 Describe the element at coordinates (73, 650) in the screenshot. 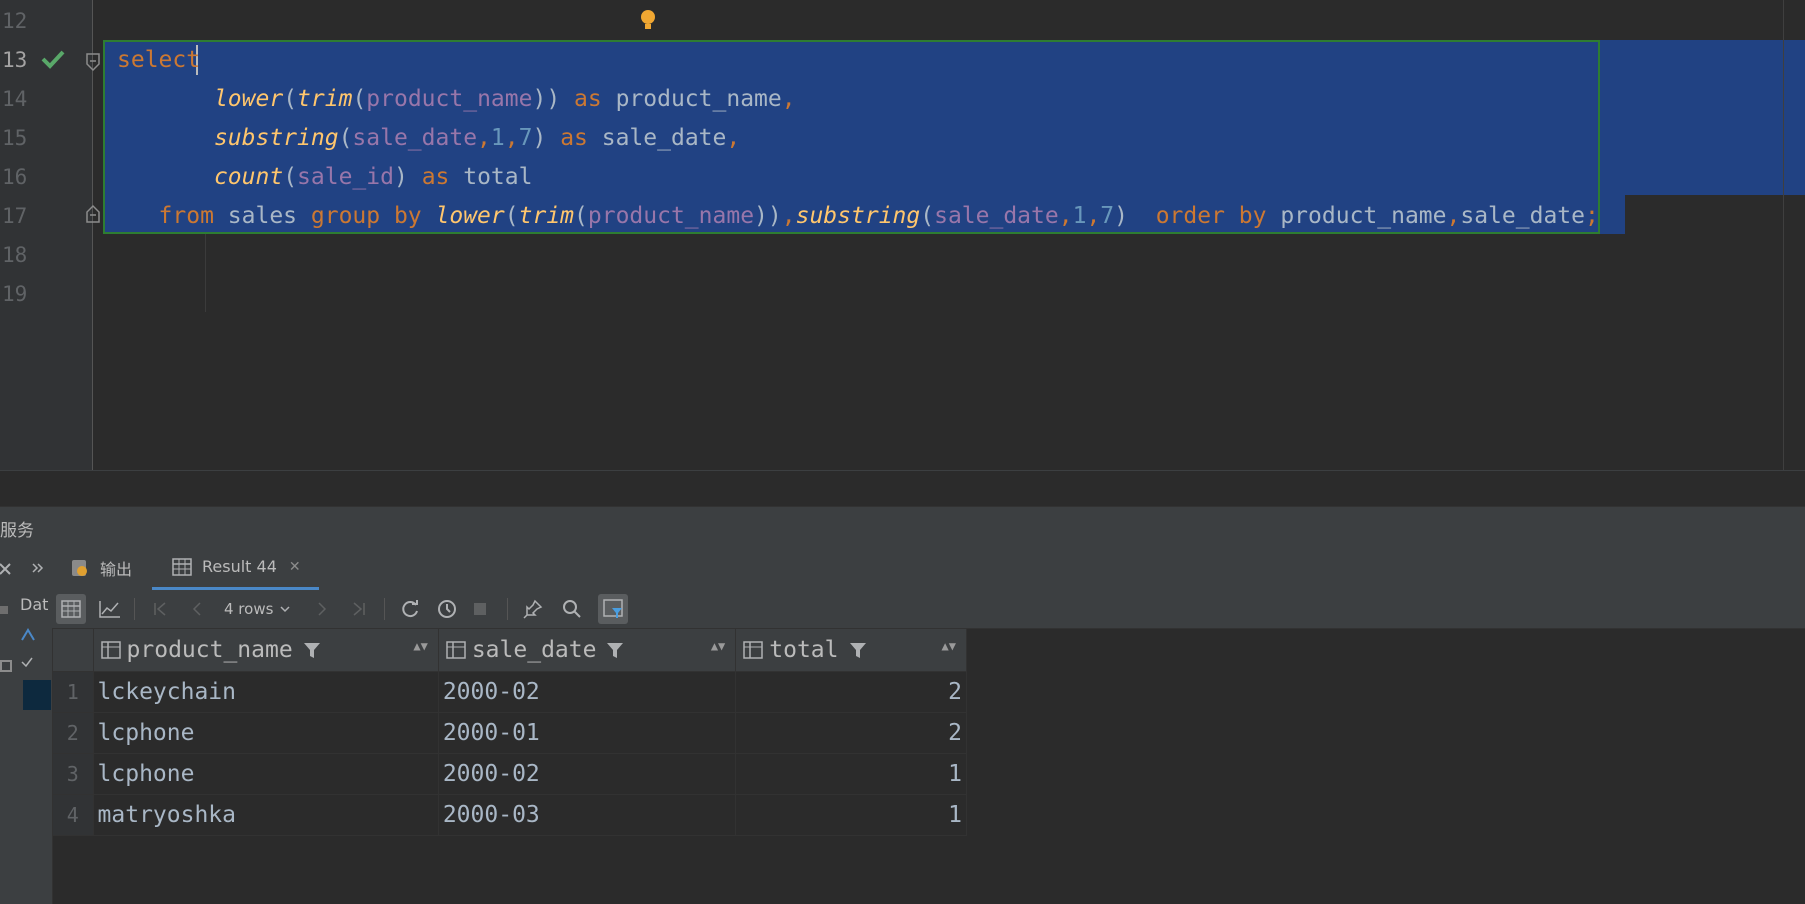

I see `row-number-header` at that location.